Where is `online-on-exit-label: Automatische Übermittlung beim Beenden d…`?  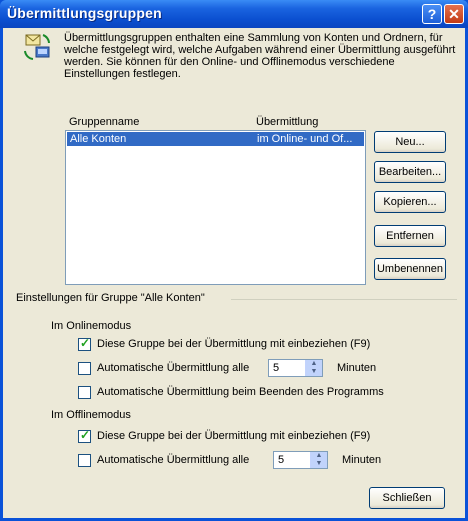 online-on-exit-label: Automatische Übermittlung beim Beenden d… is located at coordinates (240, 392).